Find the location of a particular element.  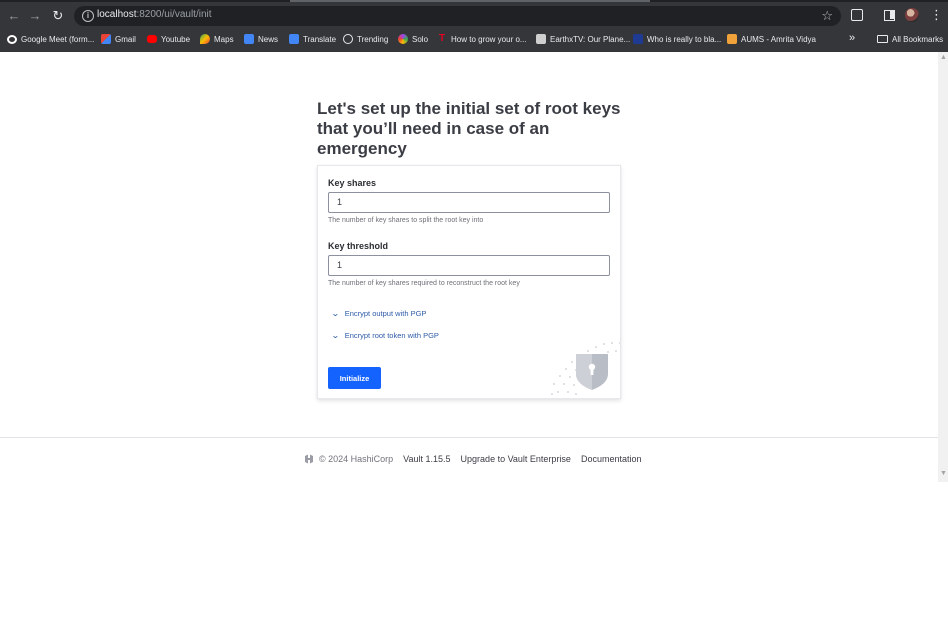

key-shares-label: Key shares is located at coordinates (352, 183).